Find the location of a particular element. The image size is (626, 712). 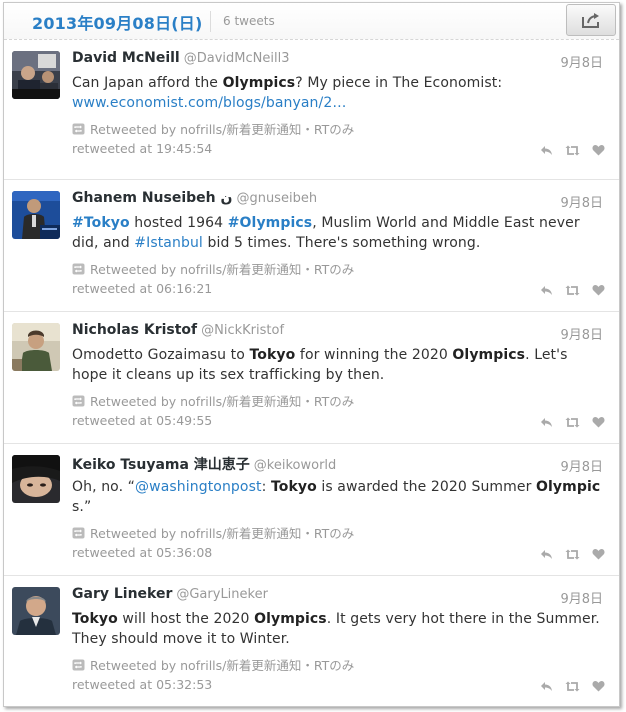

author-name: Keiko Tsuyama 津山恵子 is located at coordinates (161, 465).